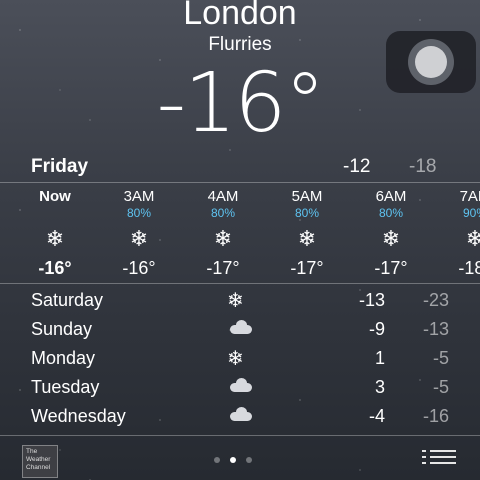 The width and height of the screenshot is (480, 480). I want to click on daily-row: Monday ❄ 1 -5, so click(251, 362).